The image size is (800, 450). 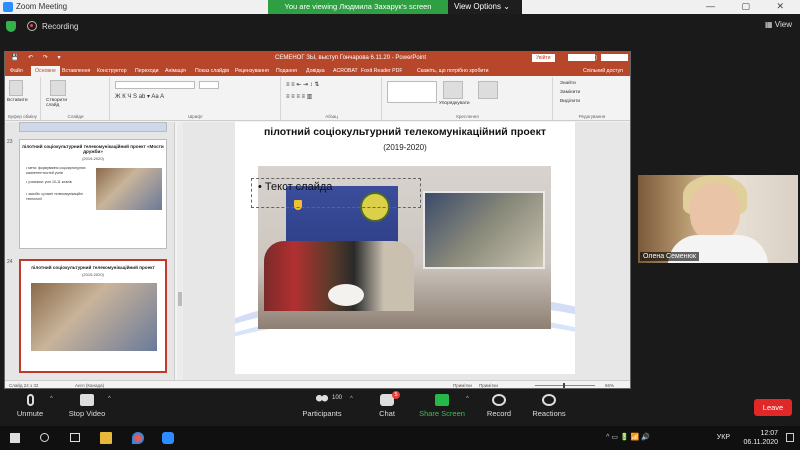 I want to click on ppt-tab-transitions: Переходи, so click(x=147, y=71).